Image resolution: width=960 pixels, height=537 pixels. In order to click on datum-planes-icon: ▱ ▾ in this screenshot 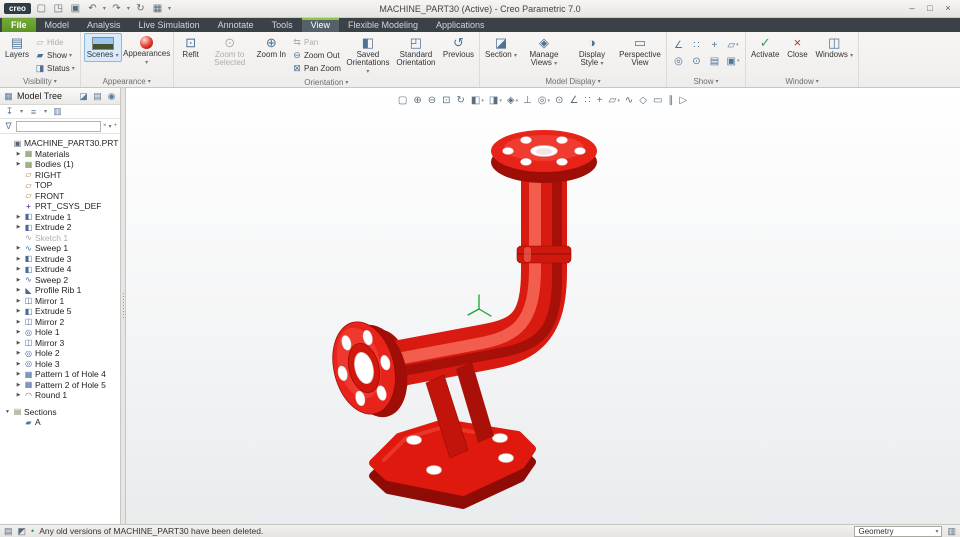, I will do `click(614, 100)`.